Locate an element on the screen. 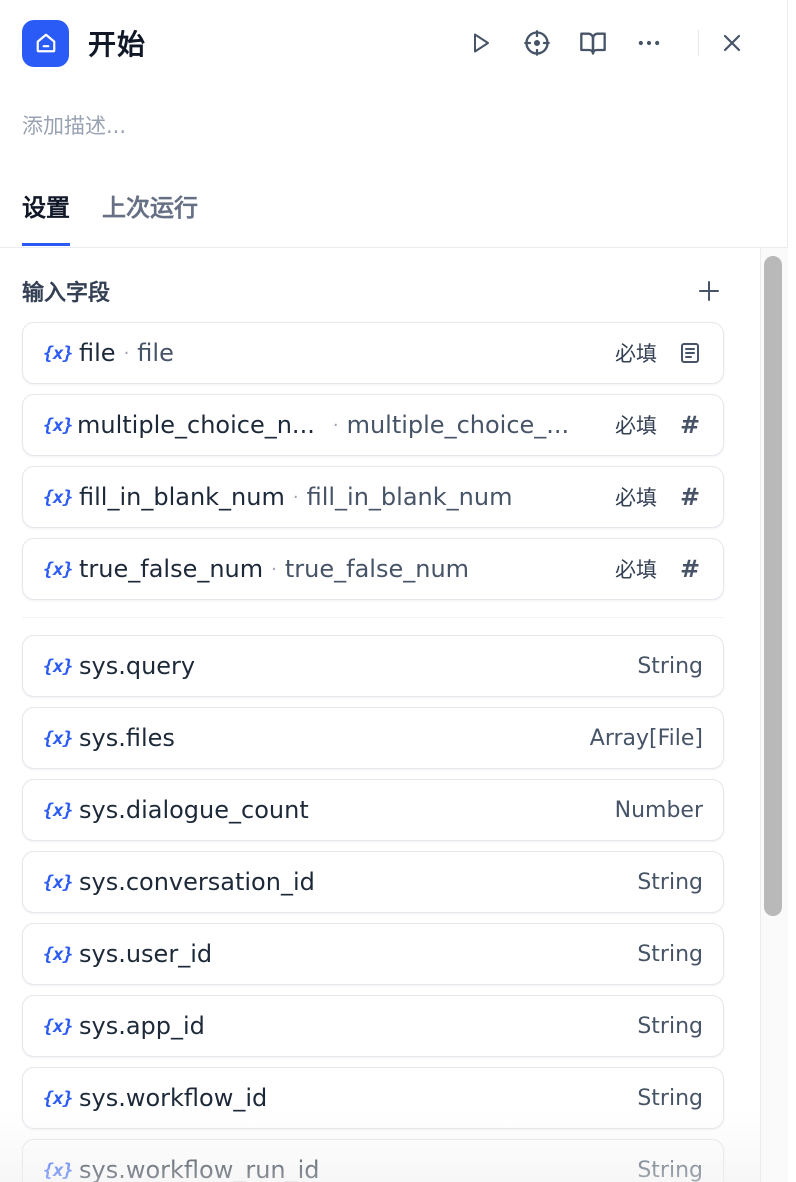  tab-settings: 设置 is located at coordinates (46, 217).